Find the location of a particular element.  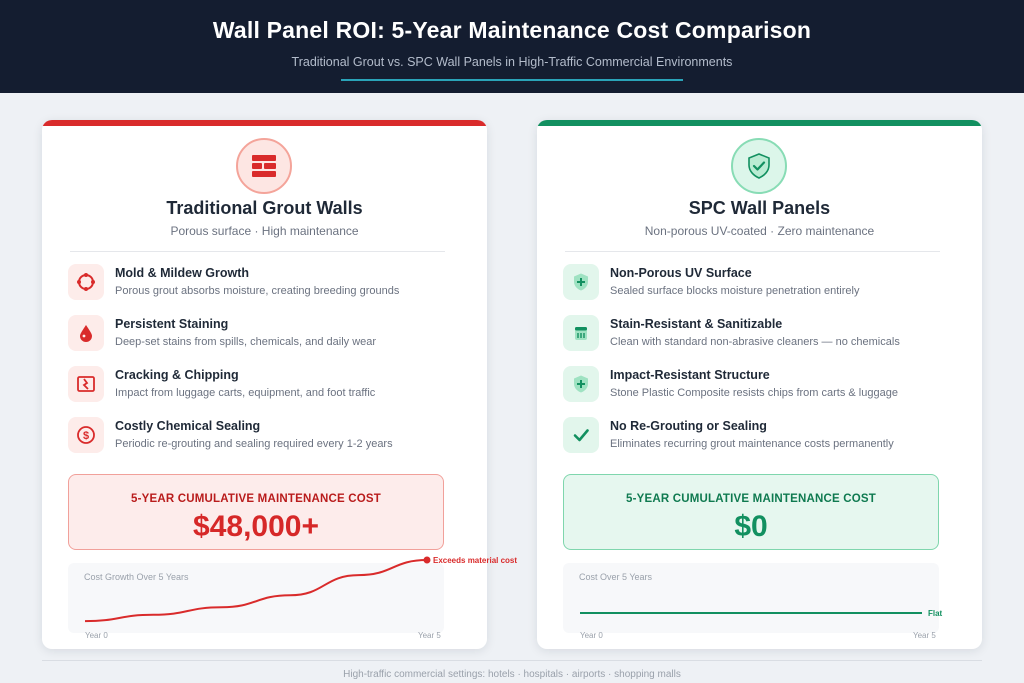

chart-annotation: Exceeds material cost is located at coordinates (475, 560).